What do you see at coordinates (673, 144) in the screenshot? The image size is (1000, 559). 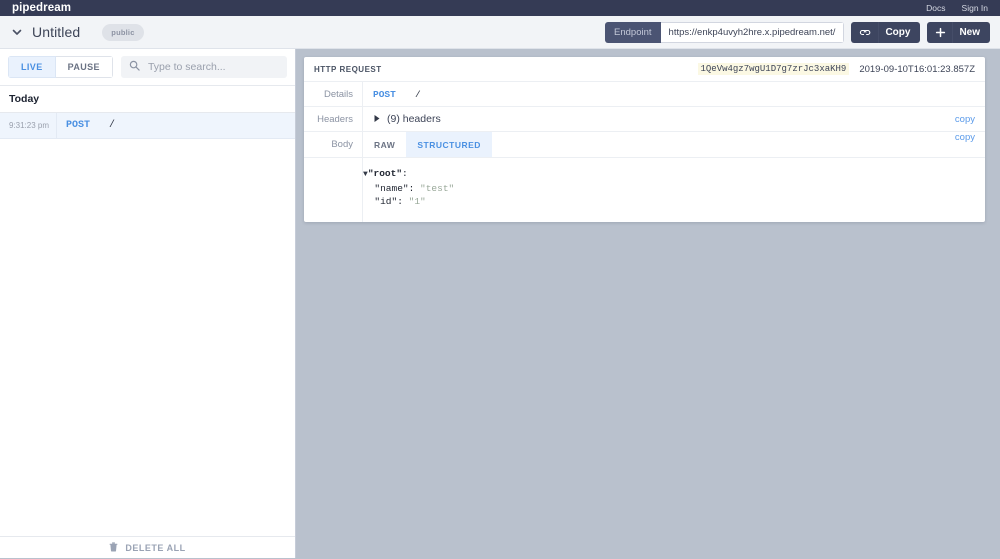 I see `body-tabs-container: RAW STRUCTURED copy` at bounding box center [673, 144].